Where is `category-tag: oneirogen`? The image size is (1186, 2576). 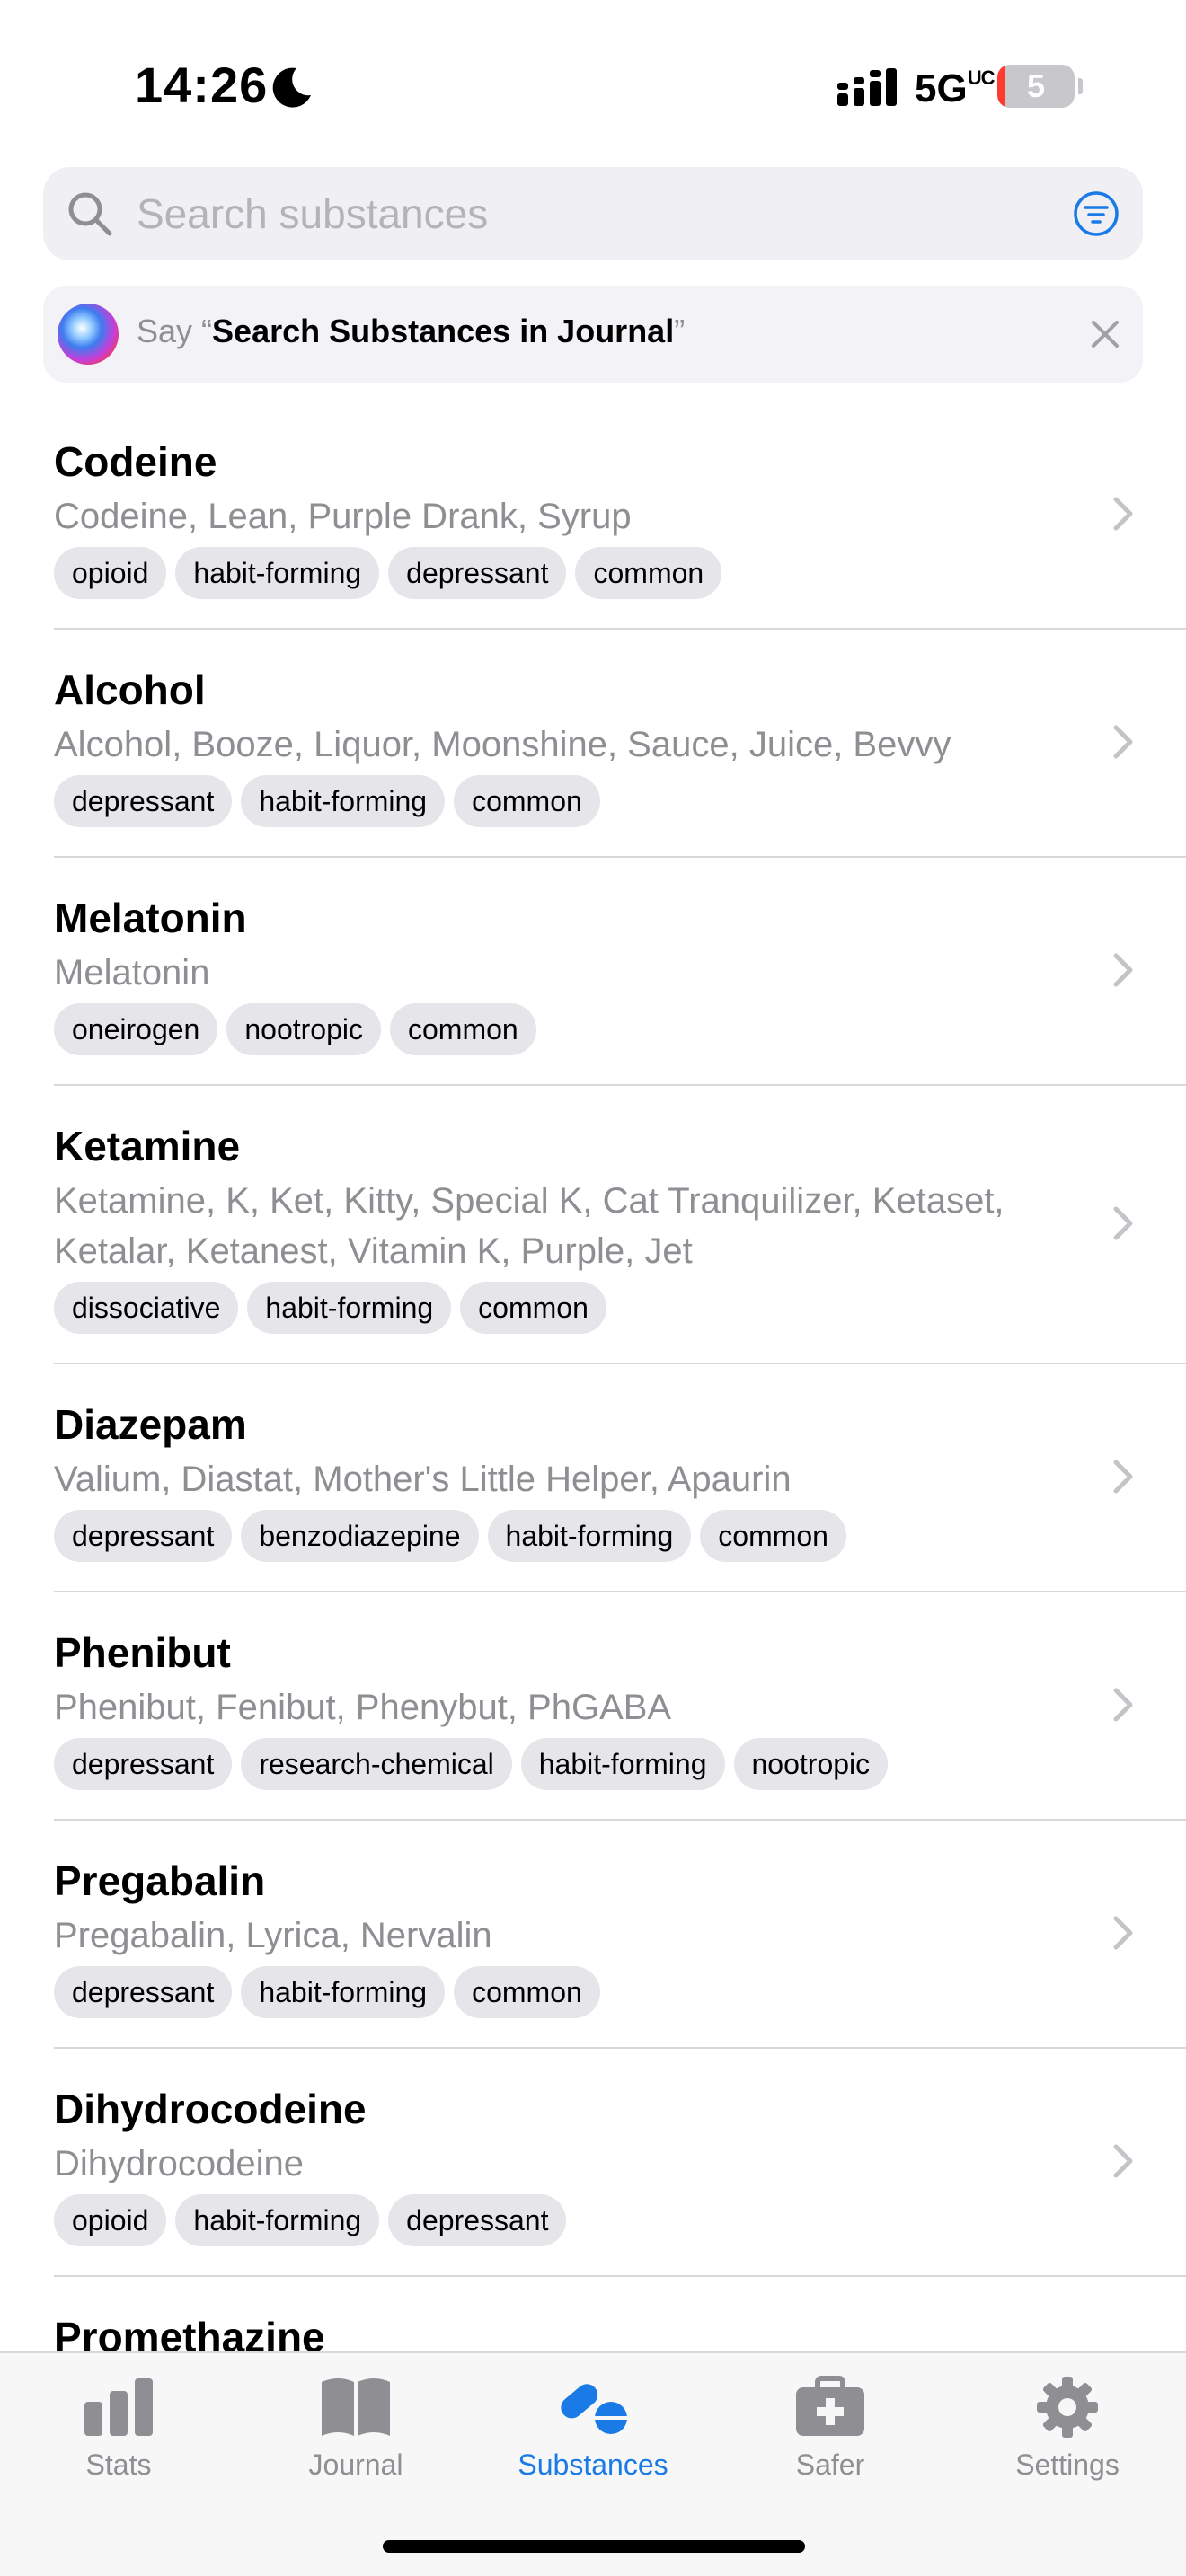 category-tag: oneirogen is located at coordinates (136, 1029).